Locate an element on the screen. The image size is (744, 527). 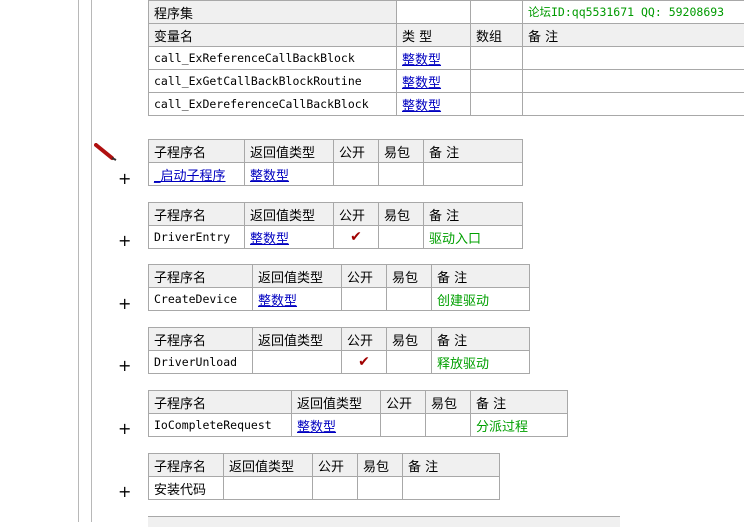
subroutine-table: 子程序名 返回值类型 公开 易包 备 注 _启动子程序 整数型 is located at coordinates (335, 162).